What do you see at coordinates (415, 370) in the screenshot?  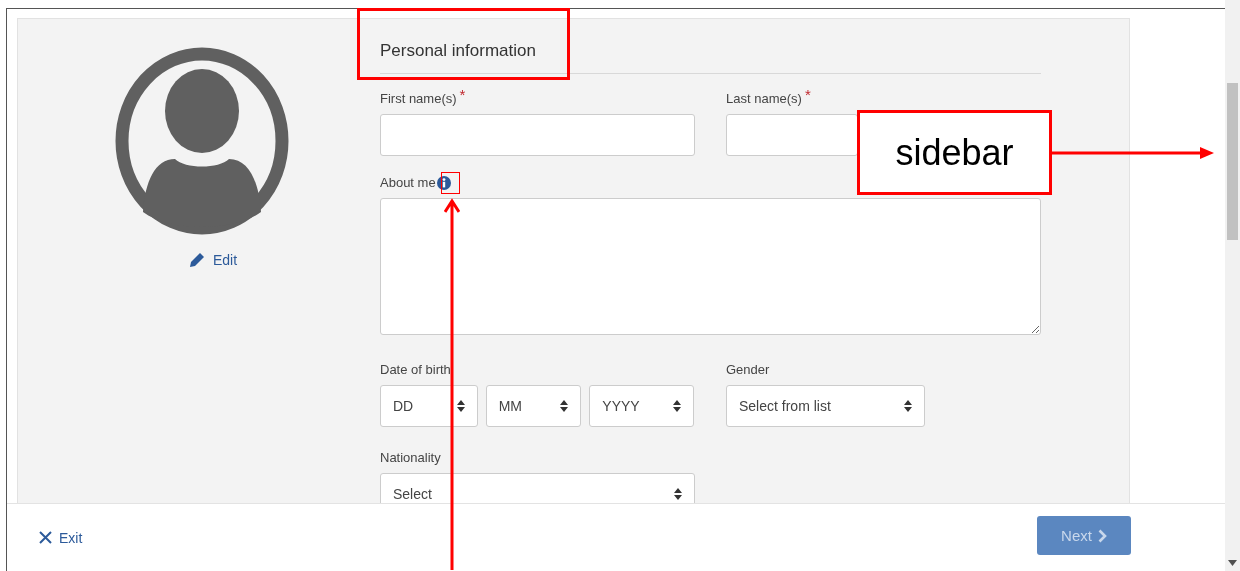 I see `field-label: Date of birth` at bounding box center [415, 370].